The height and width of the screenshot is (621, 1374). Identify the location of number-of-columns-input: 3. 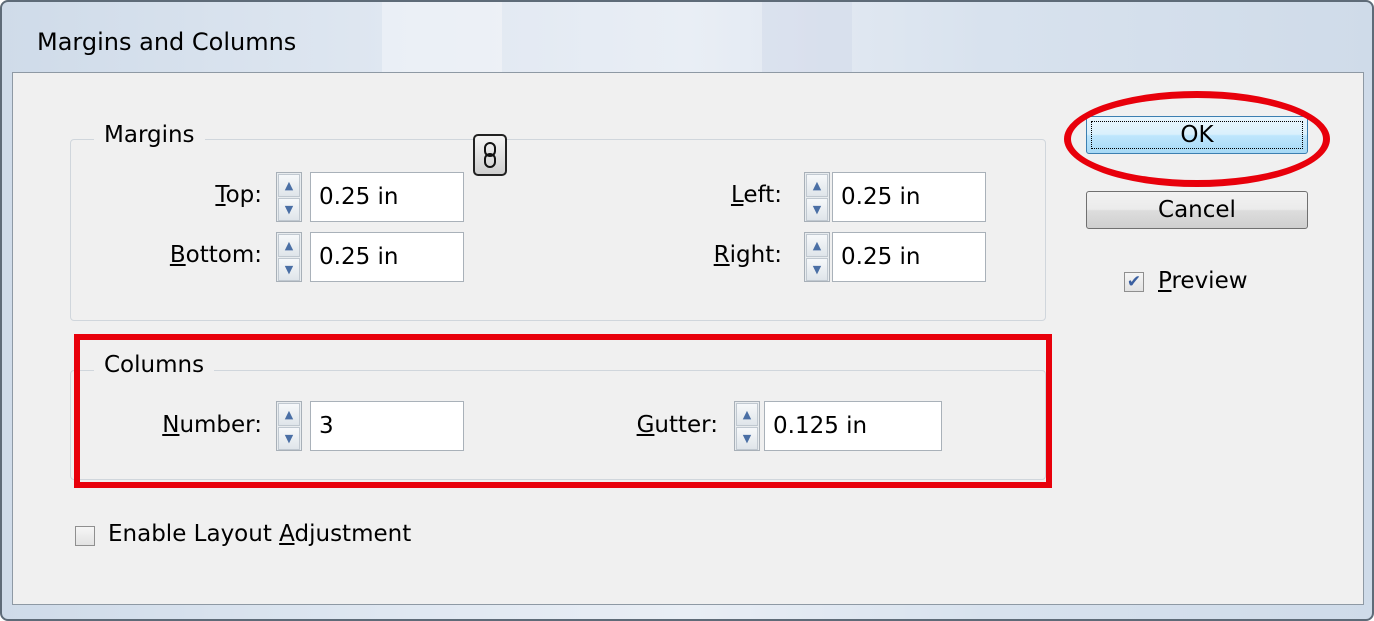
(387, 426).